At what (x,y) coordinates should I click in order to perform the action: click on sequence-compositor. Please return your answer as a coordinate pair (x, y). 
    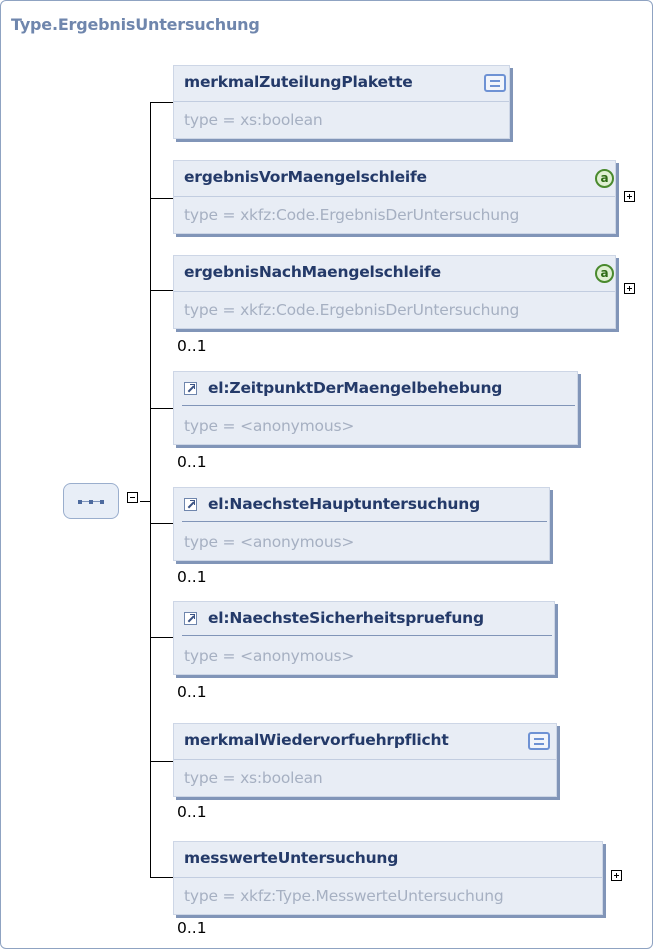
    Looking at the image, I should click on (91, 501).